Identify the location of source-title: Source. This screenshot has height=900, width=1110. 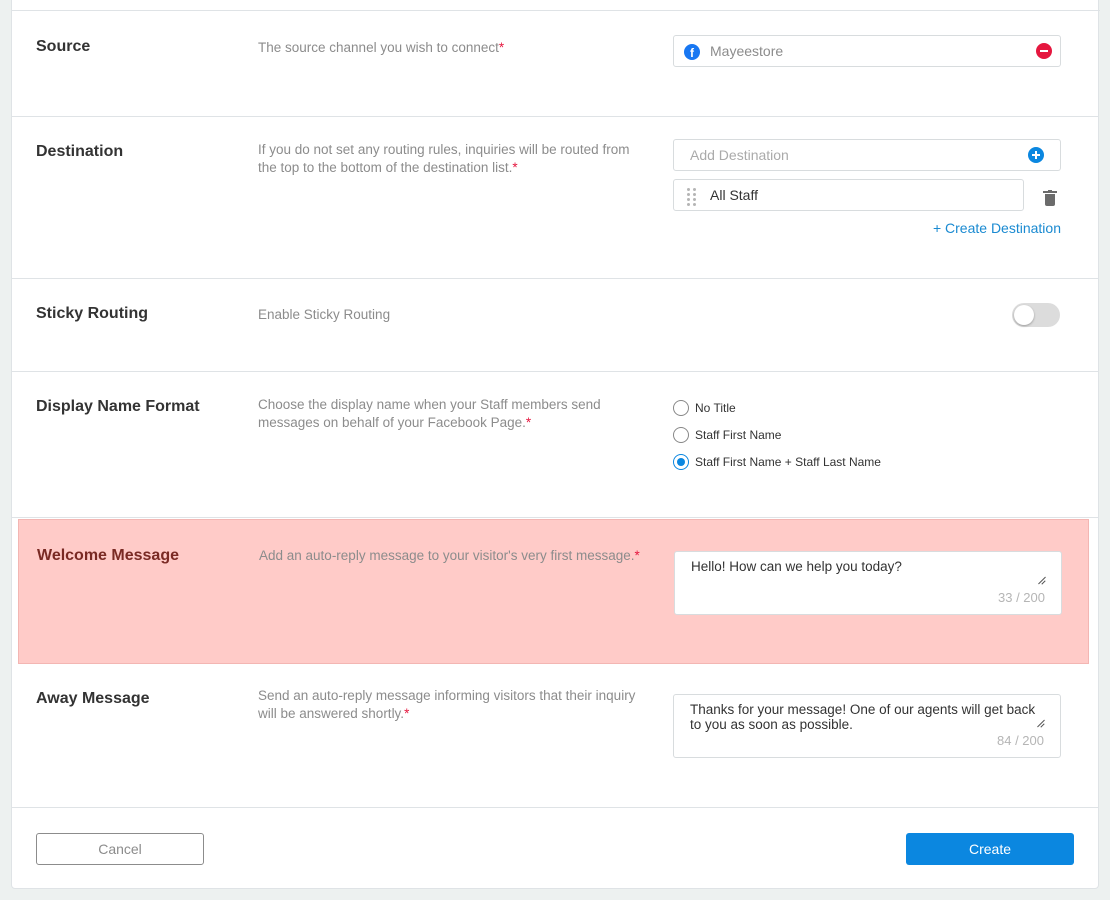
(63, 46).